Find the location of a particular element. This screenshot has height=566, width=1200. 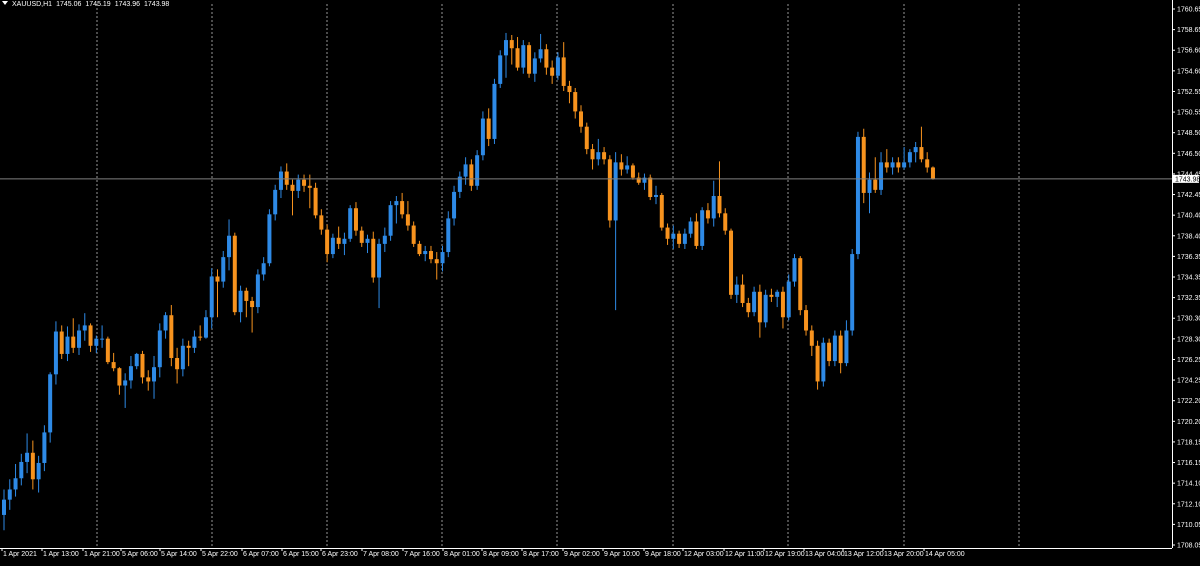

time-tick-label: 13 Apr 04:00 is located at coordinates (825, 554).